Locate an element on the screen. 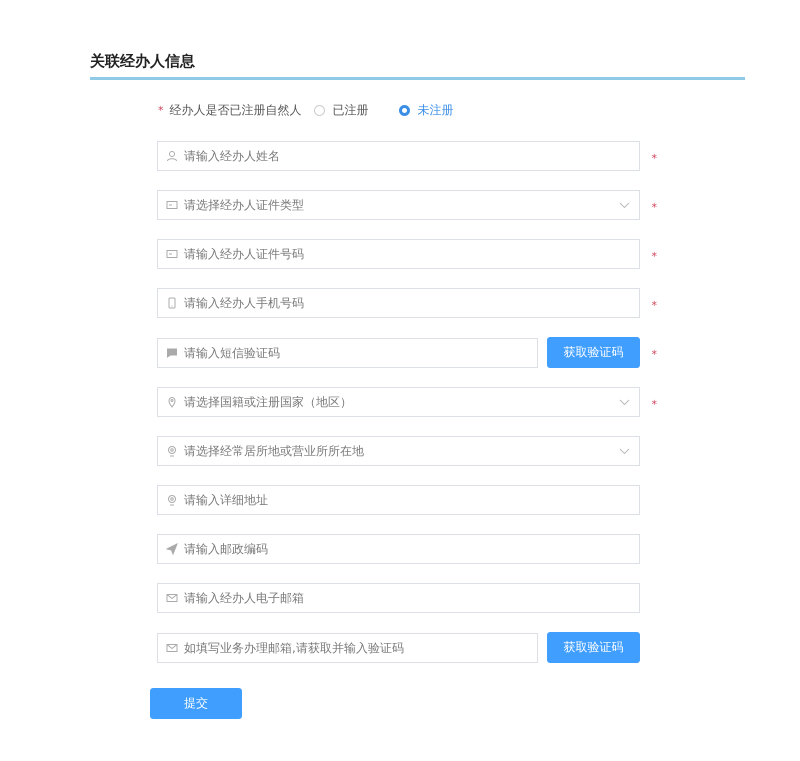  section-title: 关联经办人信息 is located at coordinates (417, 66).